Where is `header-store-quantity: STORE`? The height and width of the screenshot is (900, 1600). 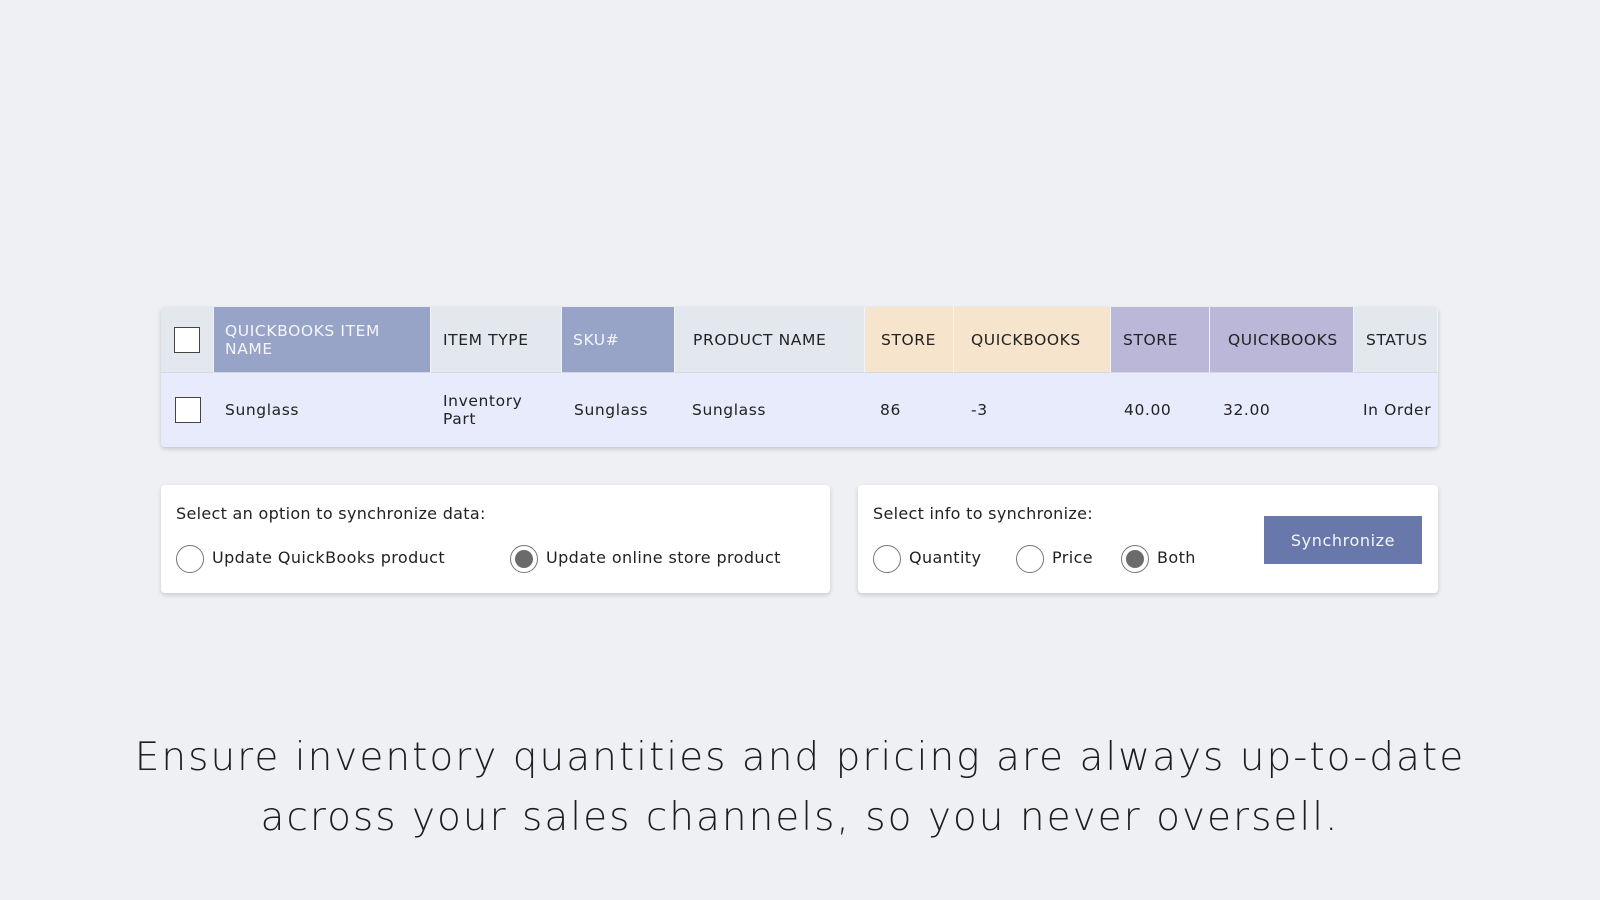 header-store-quantity: STORE is located at coordinates (909, 340).